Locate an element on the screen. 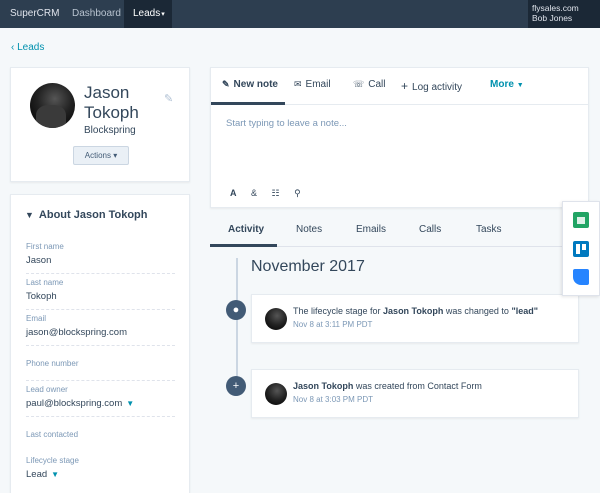 The image size is (600, 493). lifecycle-change-icon: ● is located at coordinates (236, 310).